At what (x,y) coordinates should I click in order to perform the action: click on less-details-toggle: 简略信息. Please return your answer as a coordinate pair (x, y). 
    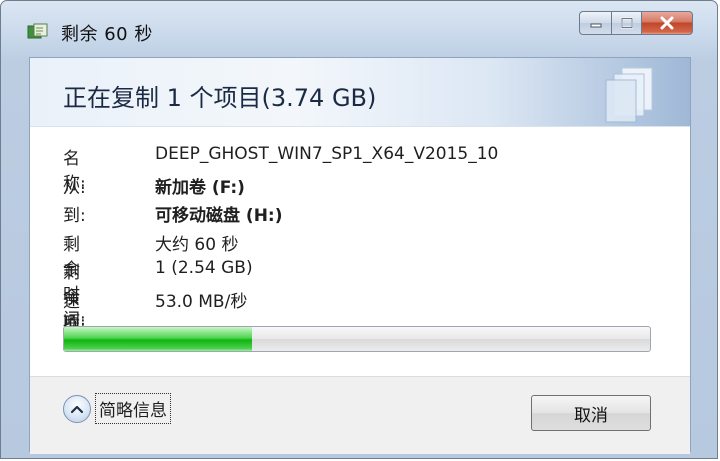
    Looking at the image, I should click on (117, 408).